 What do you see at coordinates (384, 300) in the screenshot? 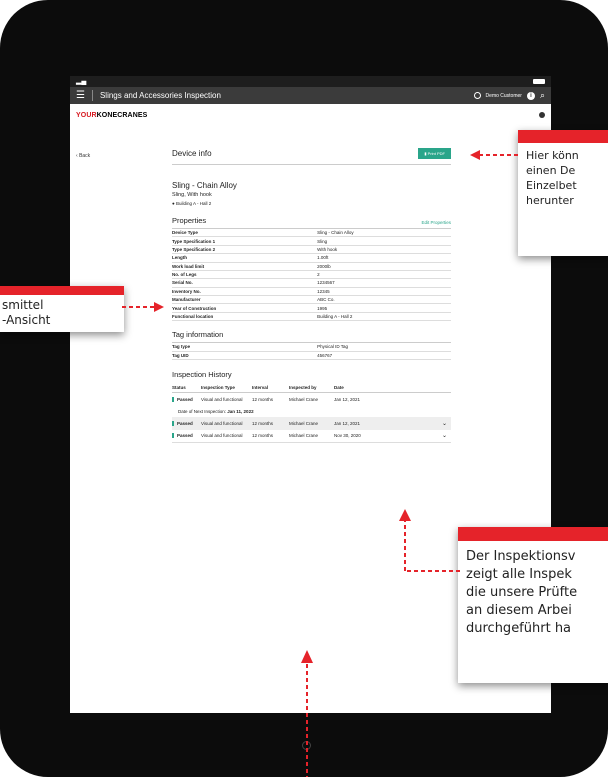
I see `property-value: ABC Co.` at bounding box center [384, 300].